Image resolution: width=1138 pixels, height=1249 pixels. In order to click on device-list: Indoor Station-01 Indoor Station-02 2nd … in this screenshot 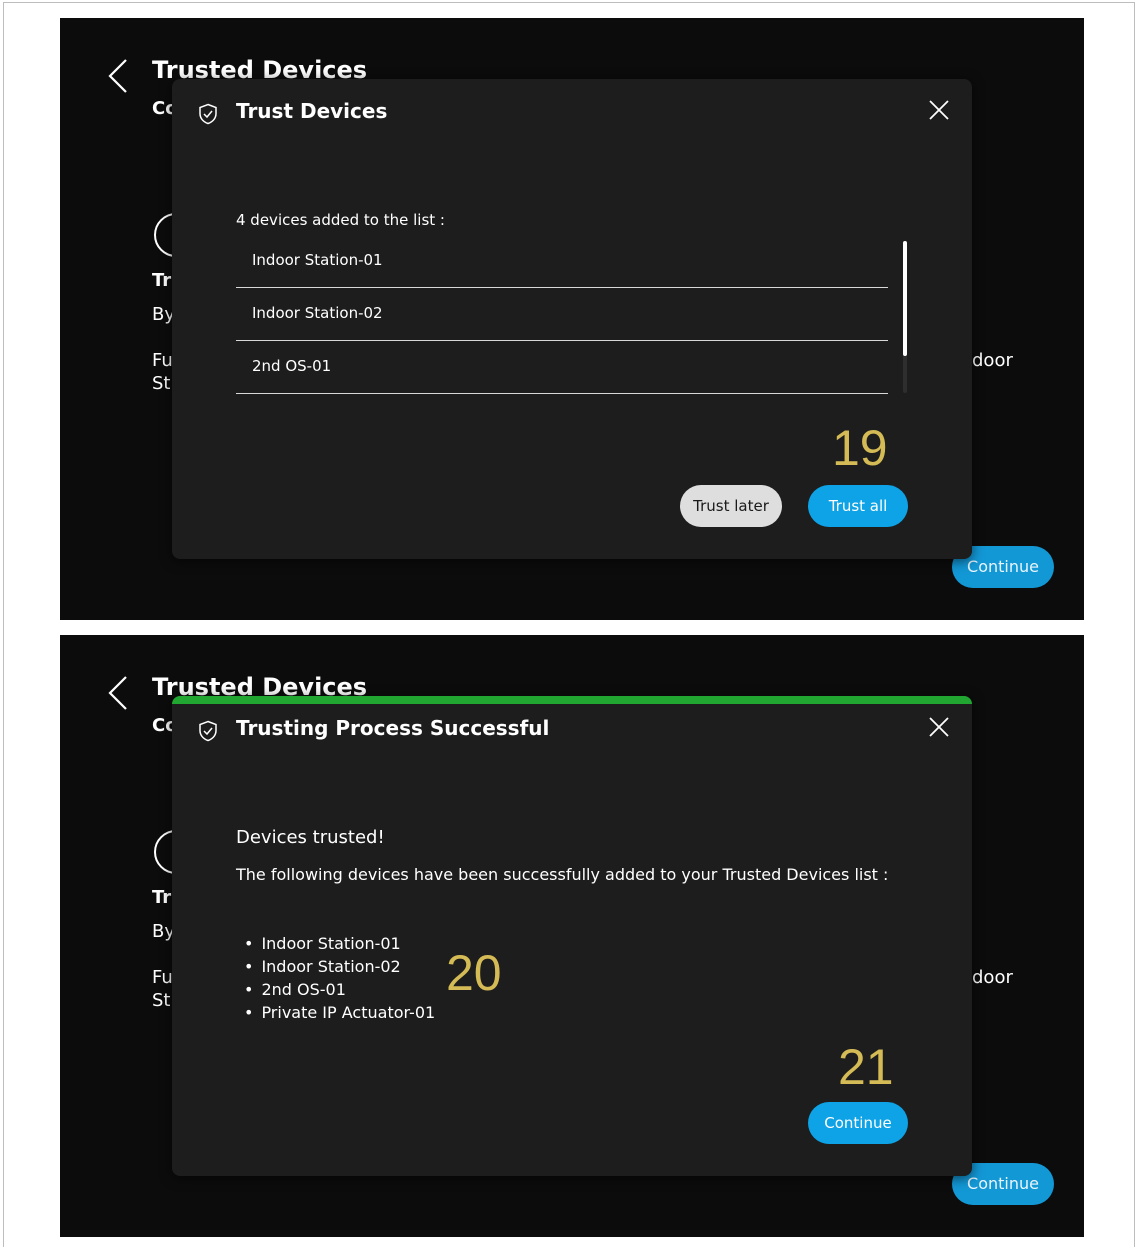, I will do `click(562, 315)`.